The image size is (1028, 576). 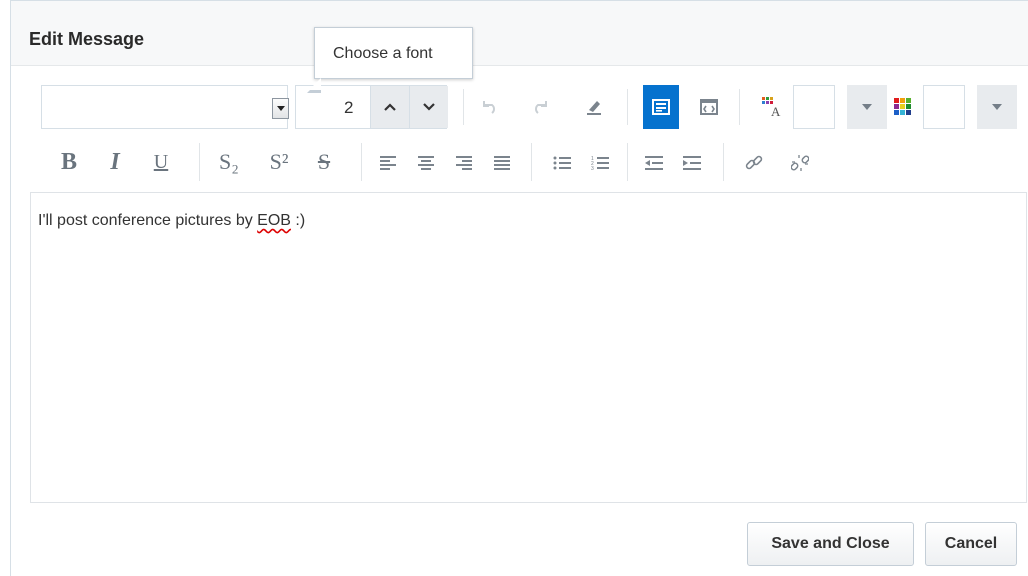 I want to click on code-view-button, so click(x=709, y=107).